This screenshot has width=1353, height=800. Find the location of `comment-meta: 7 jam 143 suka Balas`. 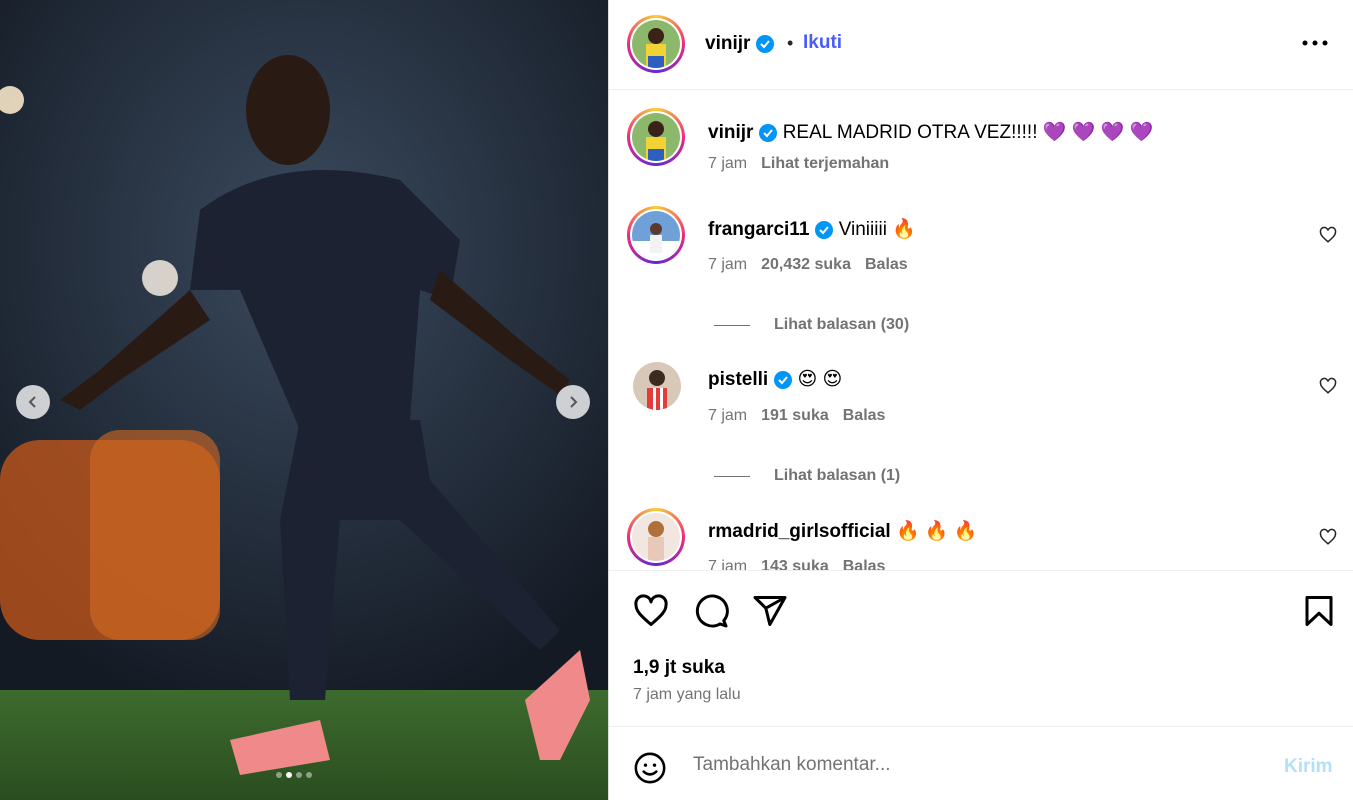

comment-meta: 7 jam 143 suka Balas is located at coordinates (803, 564).